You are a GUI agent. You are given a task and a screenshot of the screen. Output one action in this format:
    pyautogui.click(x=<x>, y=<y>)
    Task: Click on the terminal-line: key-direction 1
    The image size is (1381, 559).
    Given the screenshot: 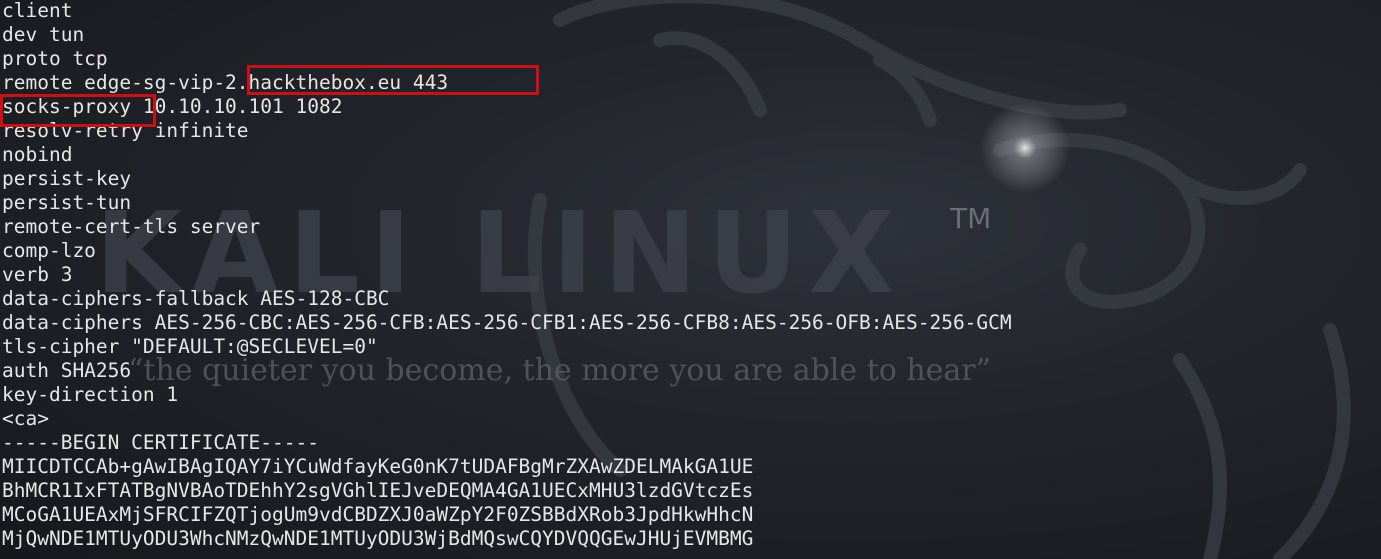 What is the action you would take?
    pyautogui.click(x=90, y=394)
    